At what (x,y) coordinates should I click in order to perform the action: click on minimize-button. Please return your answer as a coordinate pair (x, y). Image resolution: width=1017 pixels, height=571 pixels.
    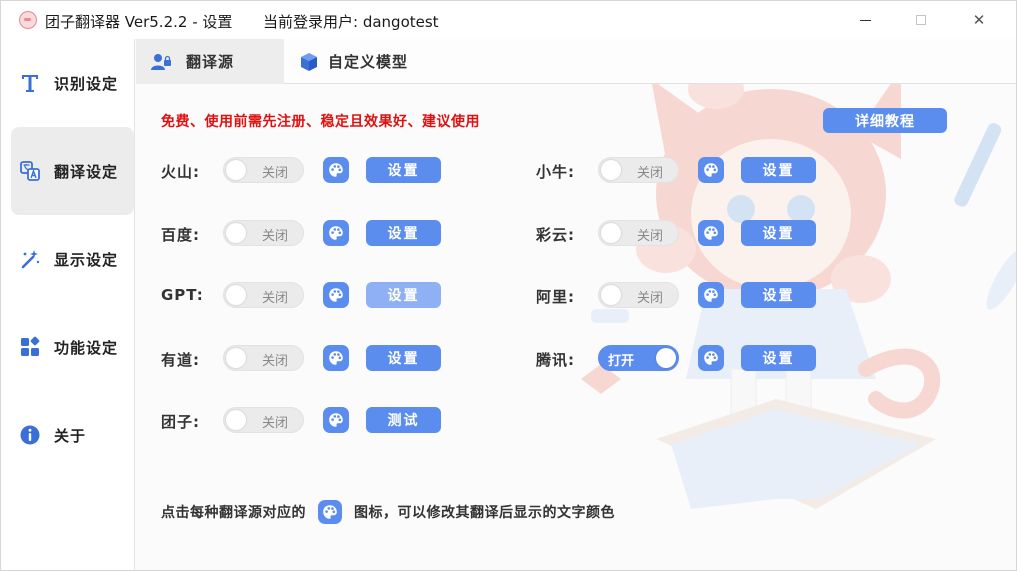
    Looking at the image, I should click on (865, 20).